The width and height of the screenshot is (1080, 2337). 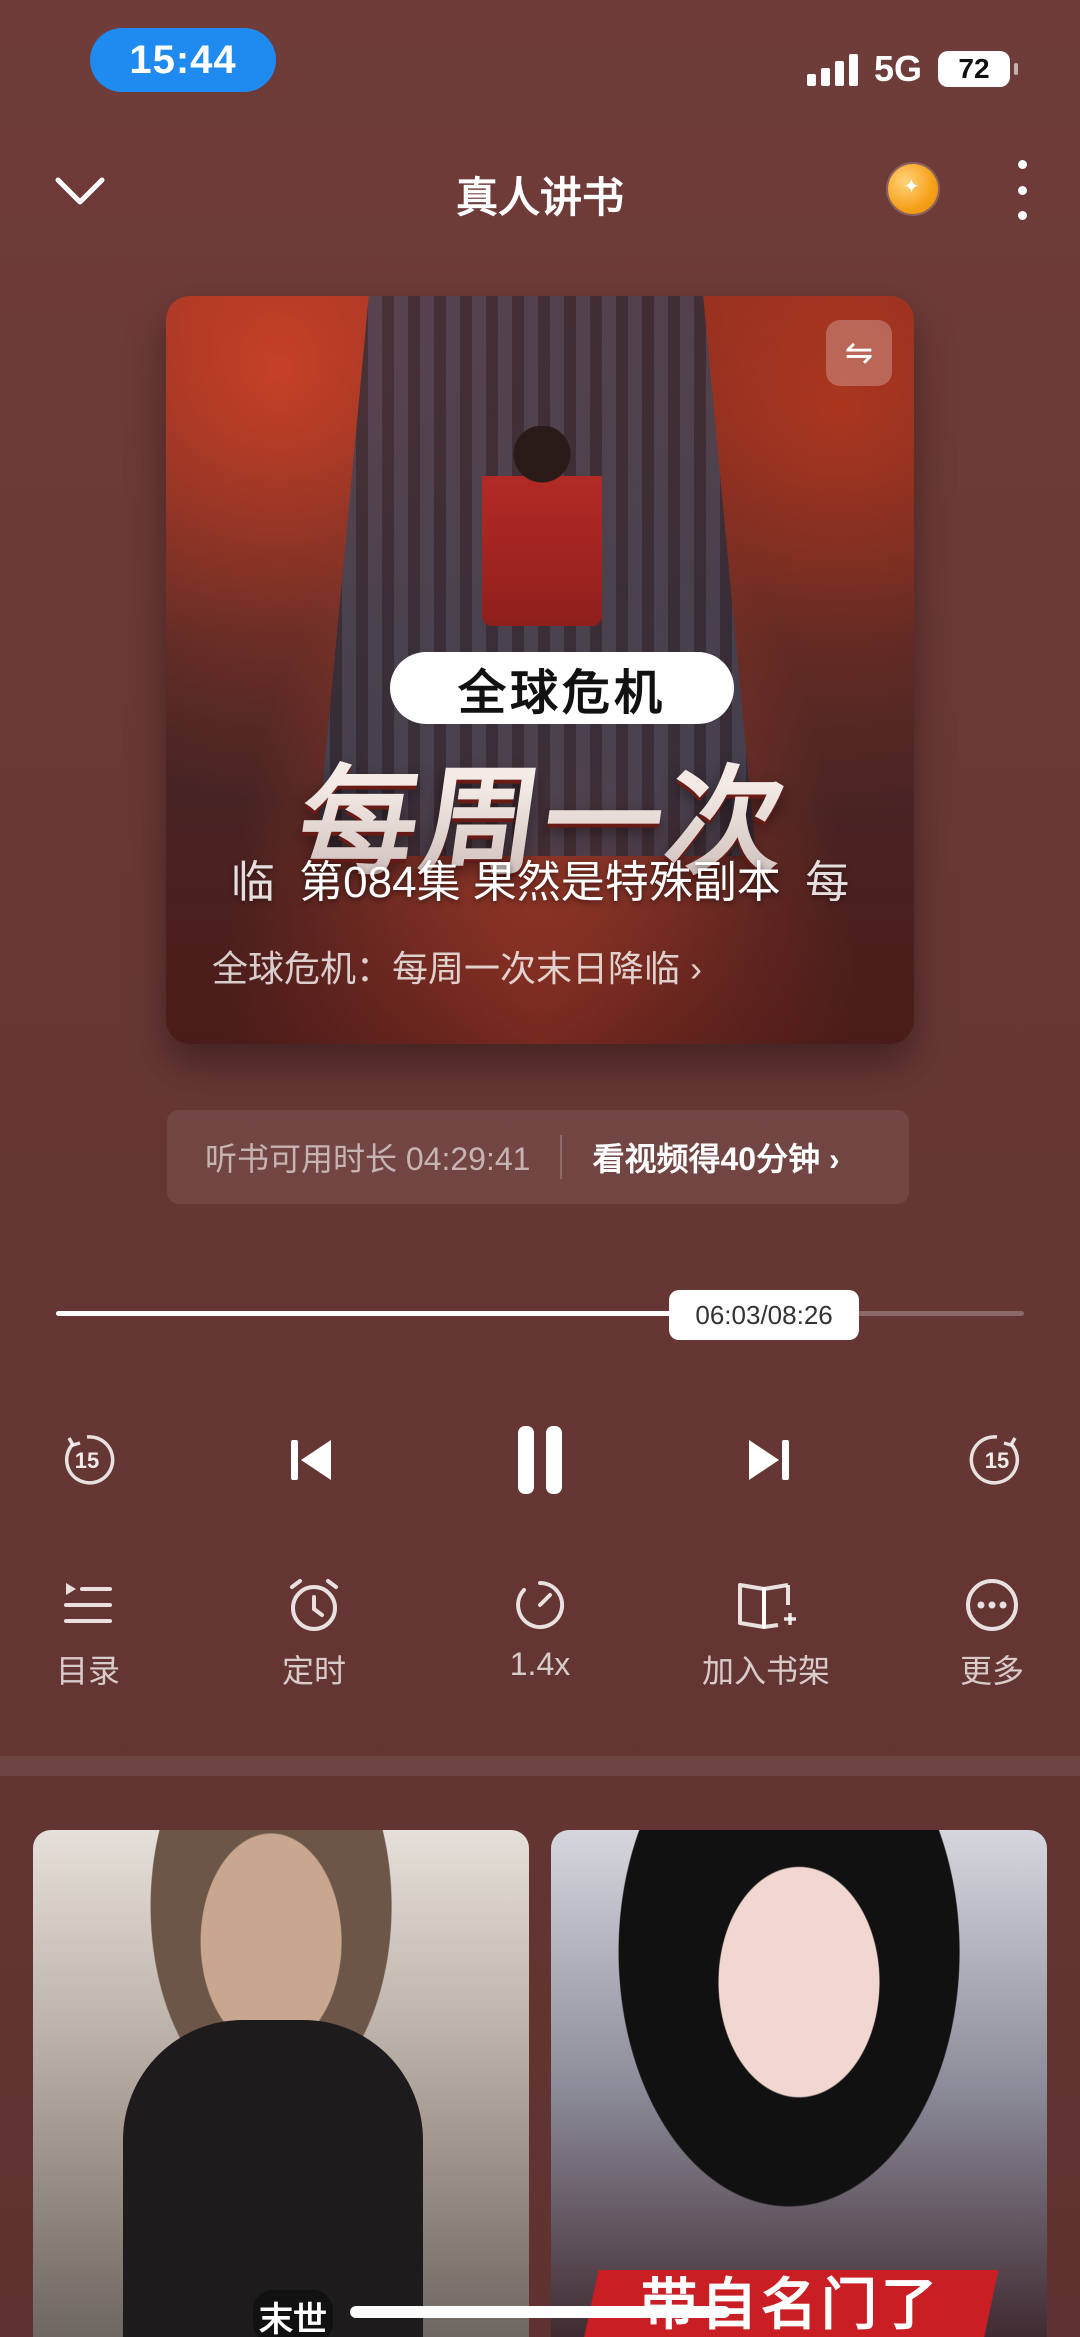 I want to click on speed-label: 1.4x, so click(x=540, y=1664).